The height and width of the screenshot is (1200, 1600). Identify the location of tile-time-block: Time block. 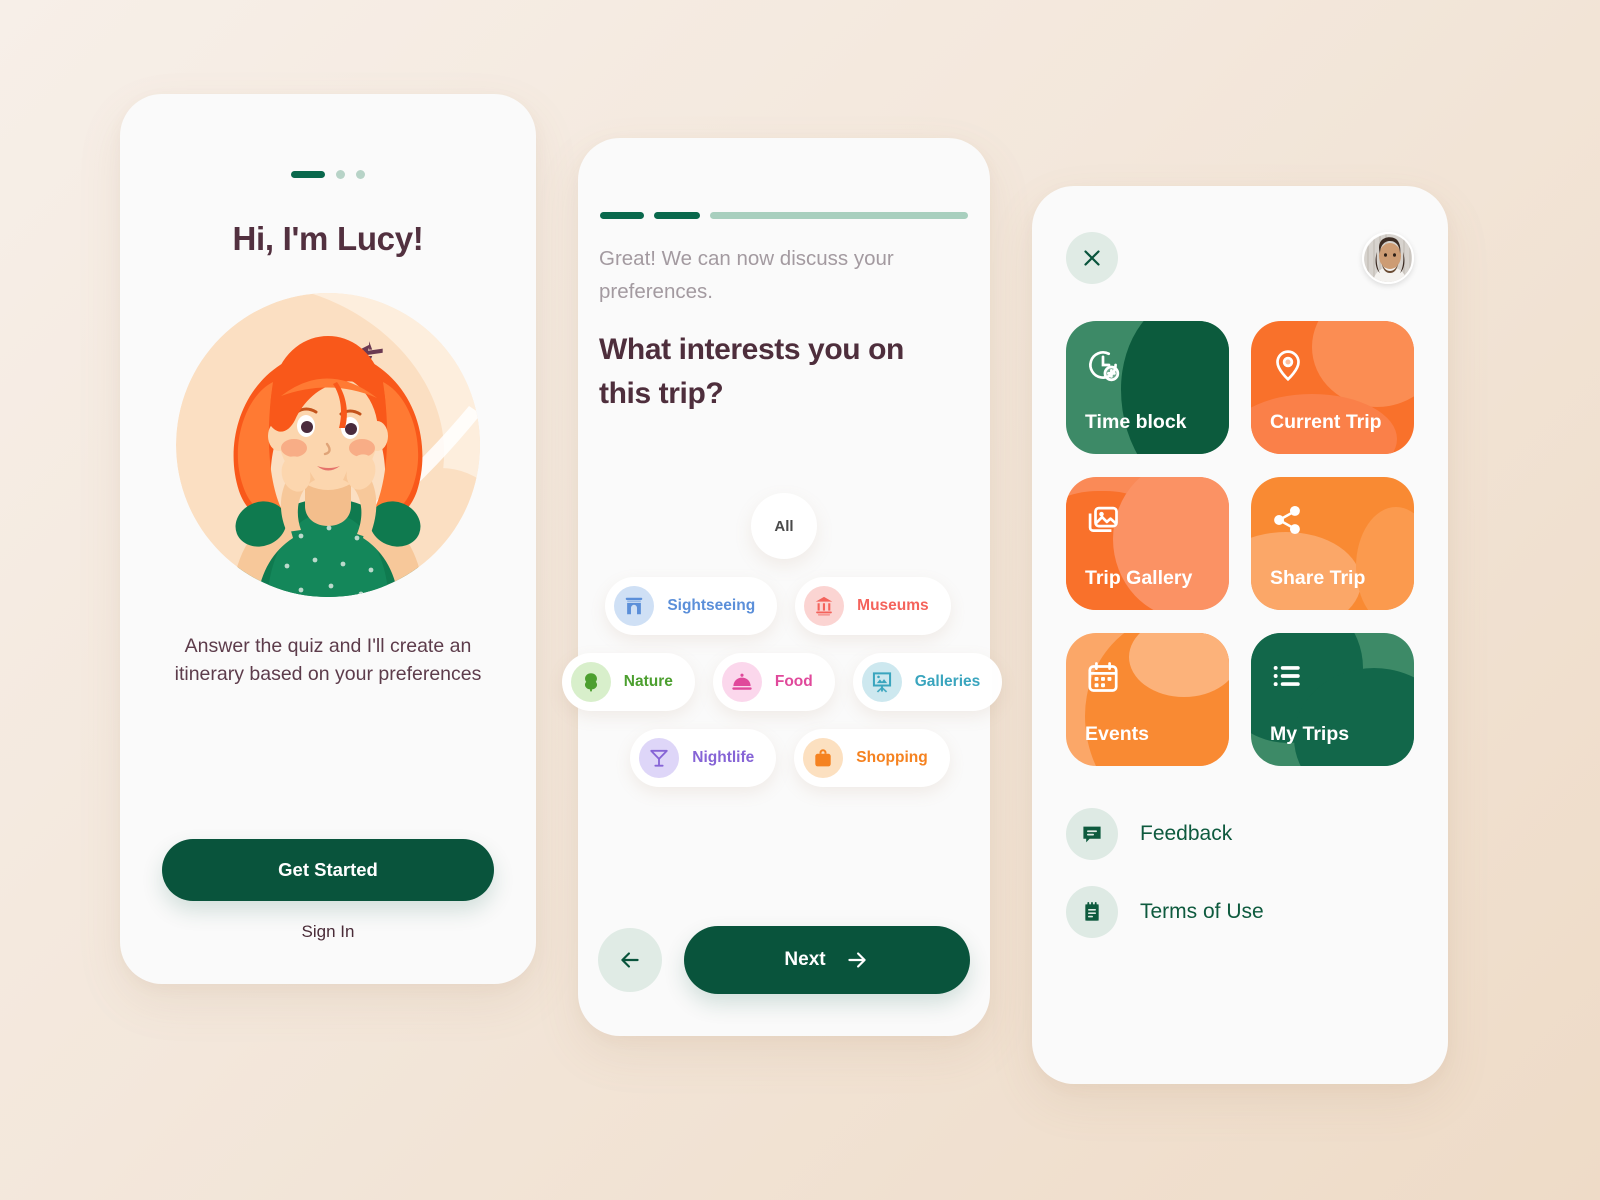
(1147, 387).